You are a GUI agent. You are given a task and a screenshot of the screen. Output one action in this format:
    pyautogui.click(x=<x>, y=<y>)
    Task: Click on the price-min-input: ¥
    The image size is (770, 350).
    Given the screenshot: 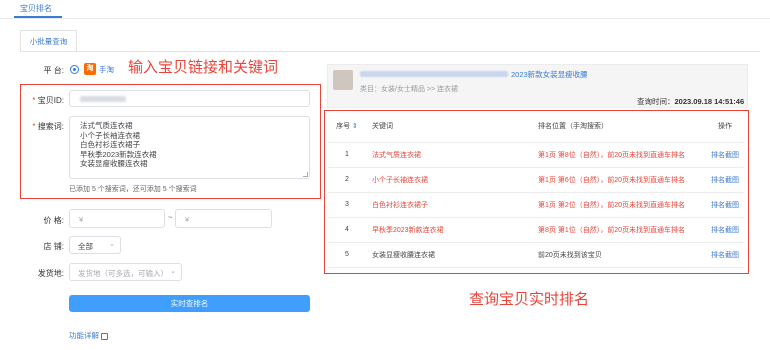 What is the action you would take?
    pyautogui.click(x=117, y=218)
    